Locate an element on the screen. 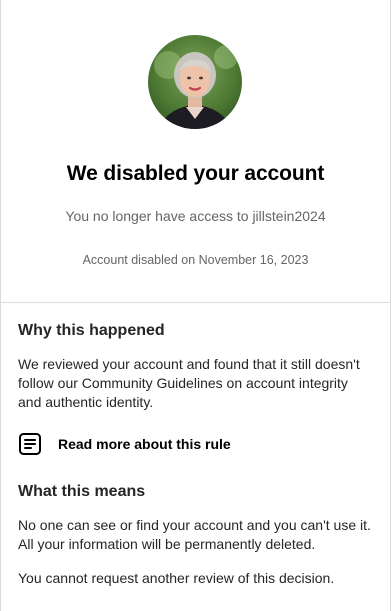  page-title: We disabled your account is located at coordinates (195, 173).